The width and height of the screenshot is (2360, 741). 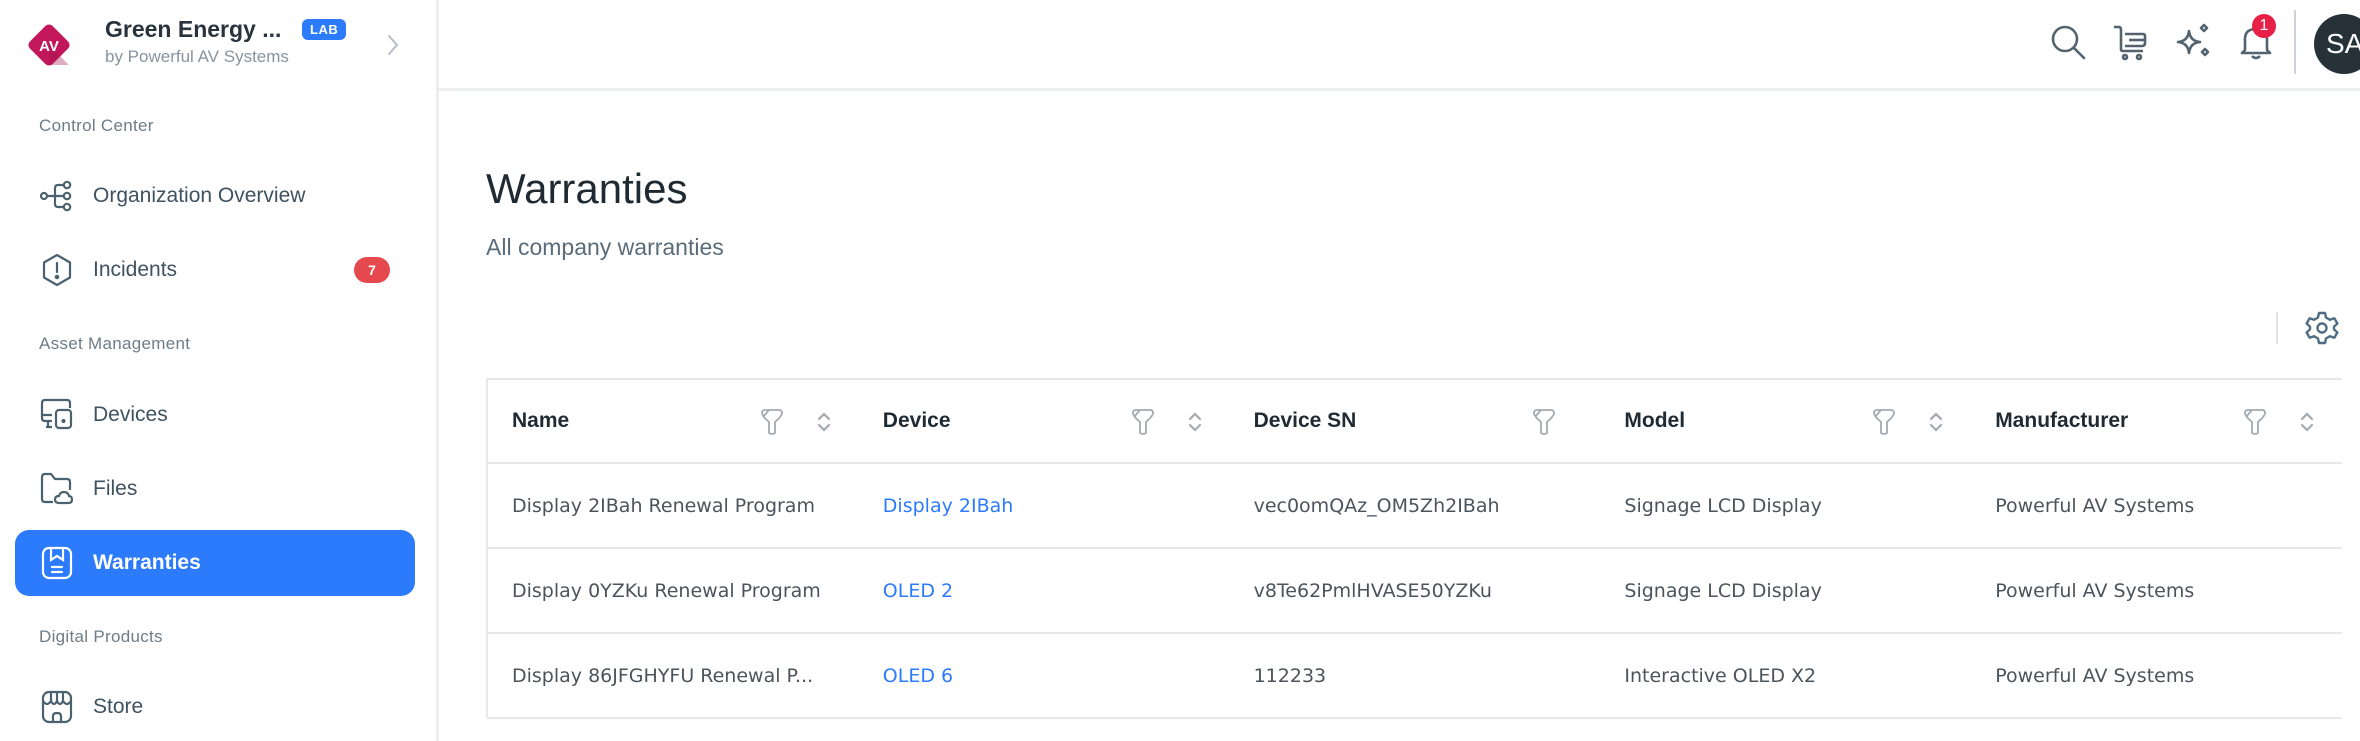 I want to click on column-header-name: Name, so click(x=673, y=421).